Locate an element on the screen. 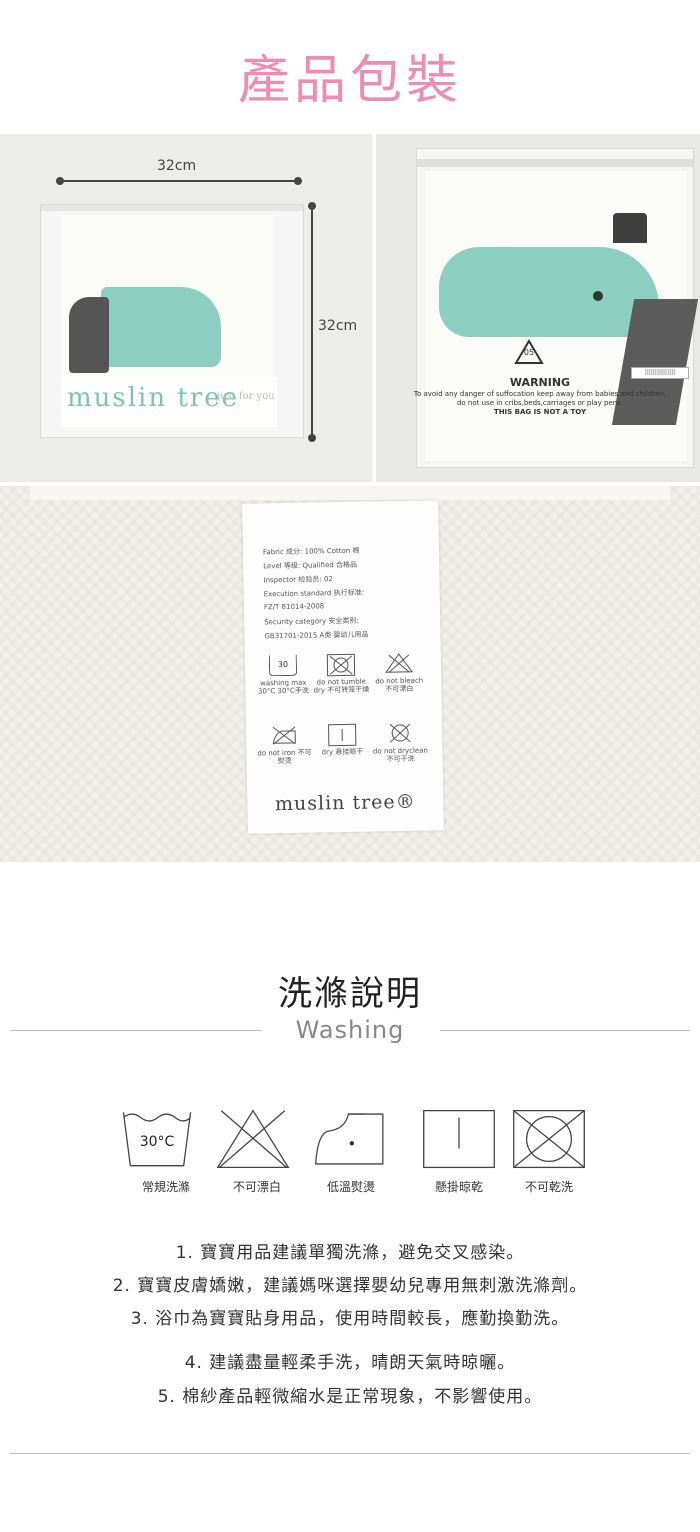 The width and height of the screenshot is (700, 1532). width-dimension-line is located at coordinates (179, 181).